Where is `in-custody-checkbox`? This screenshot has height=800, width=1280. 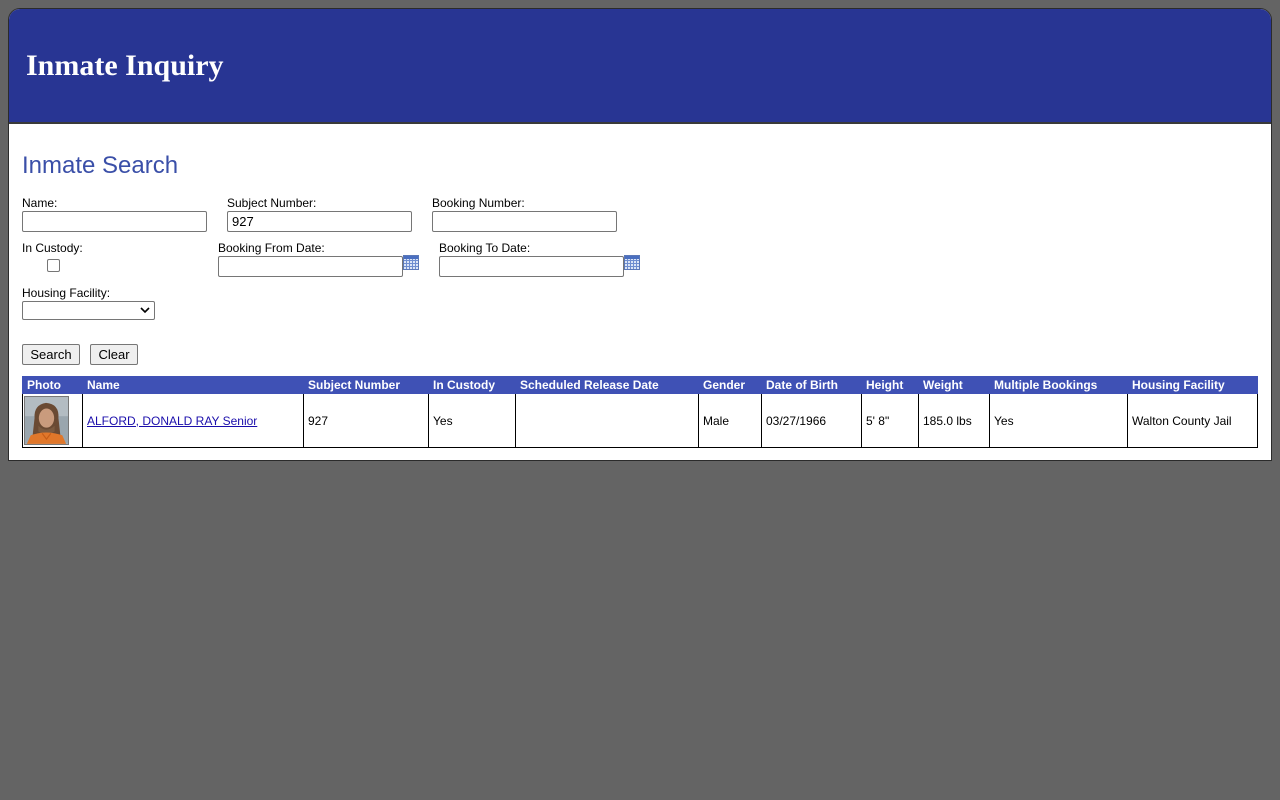
in-custody-checkbox is located at coordinates (53, 265).